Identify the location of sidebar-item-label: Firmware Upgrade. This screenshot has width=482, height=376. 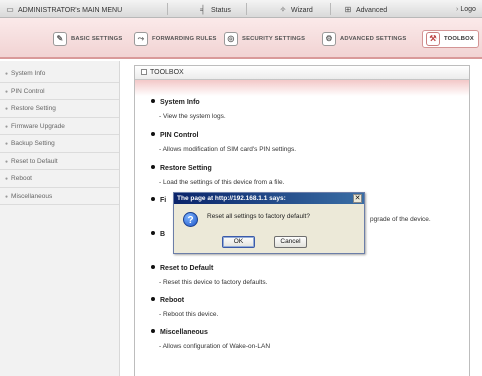
(38, 126).